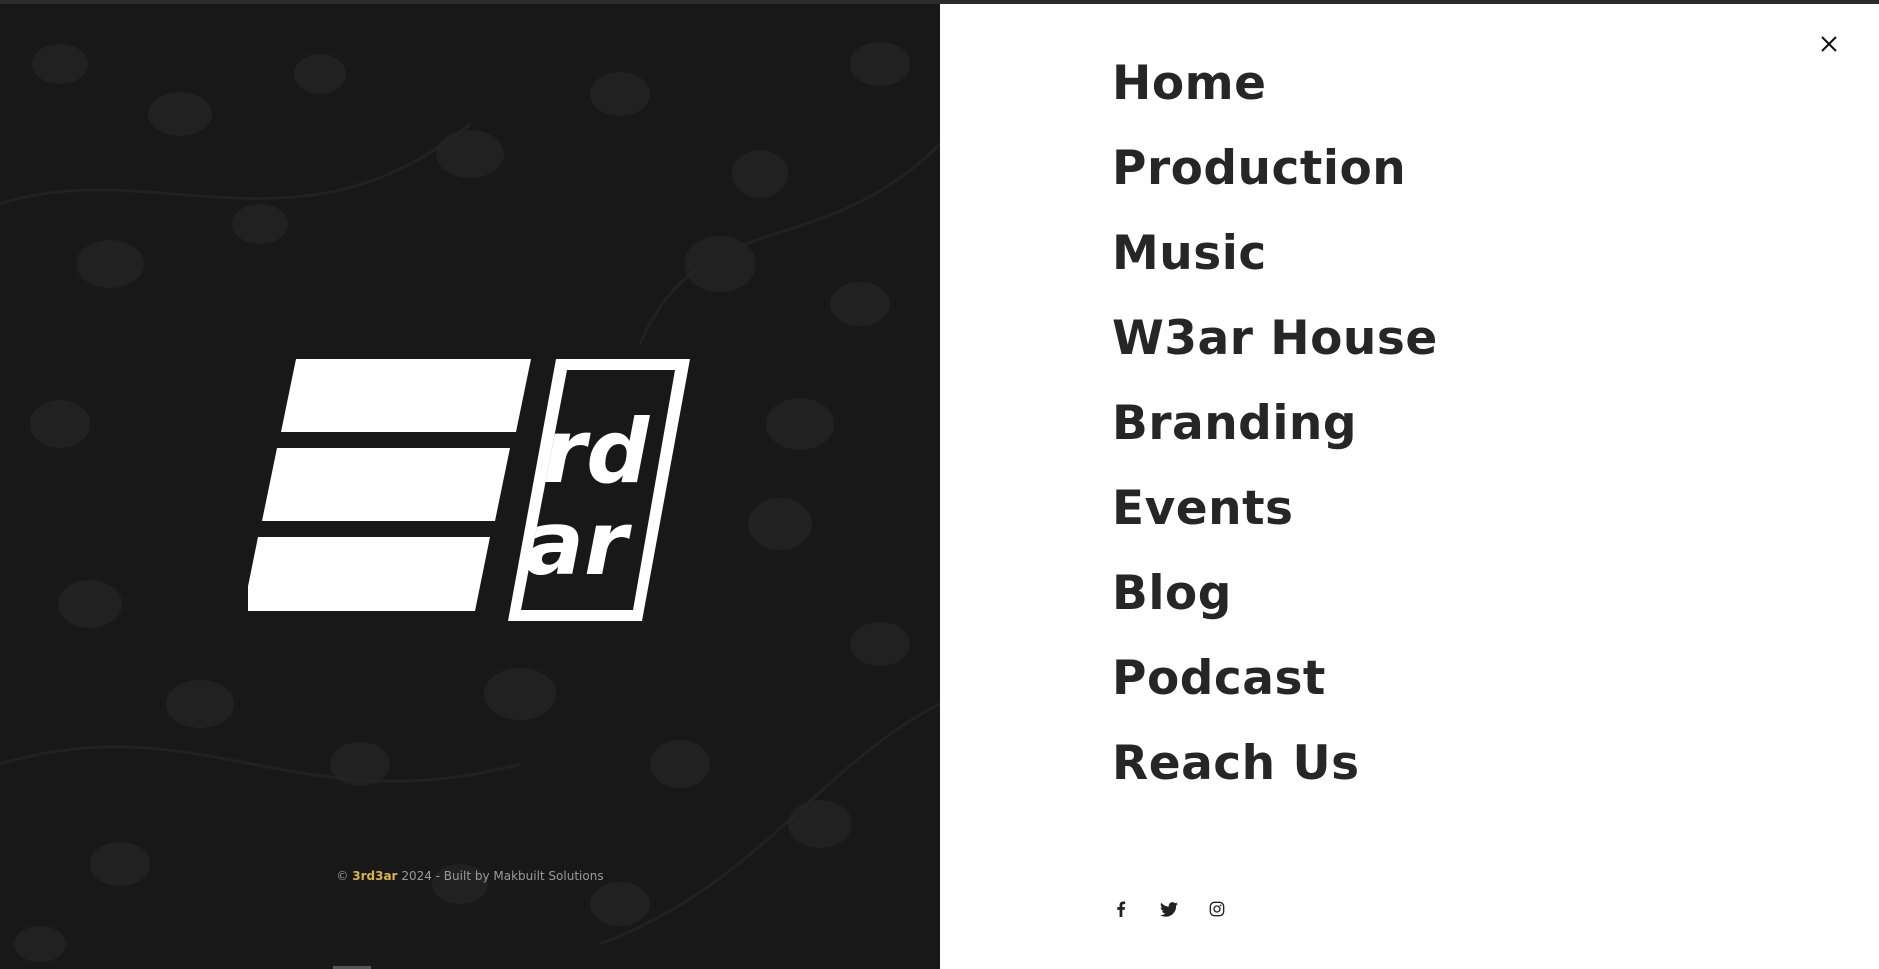 The width and height of the screenshot is (1879, 969). What do you see at coordinates (596, 451) in the screenshot?
I see `svg-text: rd` at bounding box center [596, 451].